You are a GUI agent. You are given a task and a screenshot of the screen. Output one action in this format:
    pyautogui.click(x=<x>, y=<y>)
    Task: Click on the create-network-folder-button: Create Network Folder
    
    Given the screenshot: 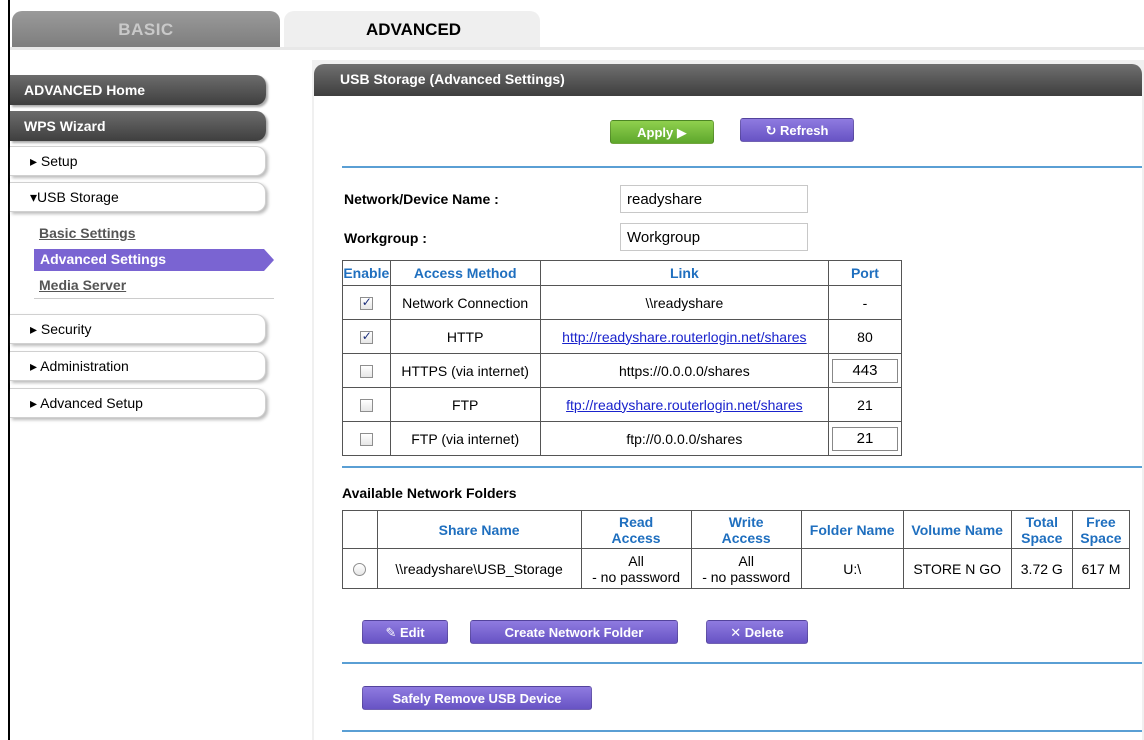 What is the action you would take?
    pyautogui.click(x=574, y=632)
    